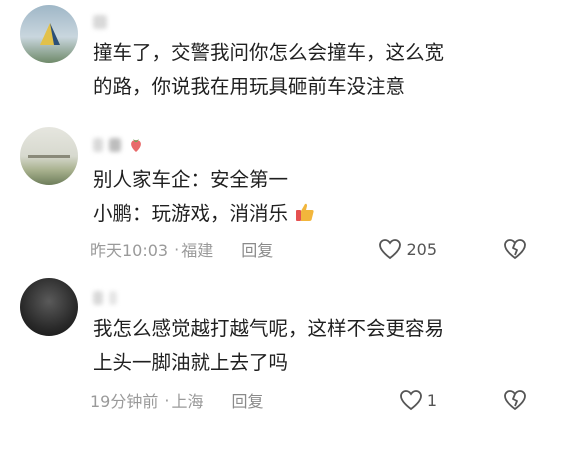 Image resolution: width=567 pixels, height=454 pixels. I want to click on location: 上海, so click(187, 401).